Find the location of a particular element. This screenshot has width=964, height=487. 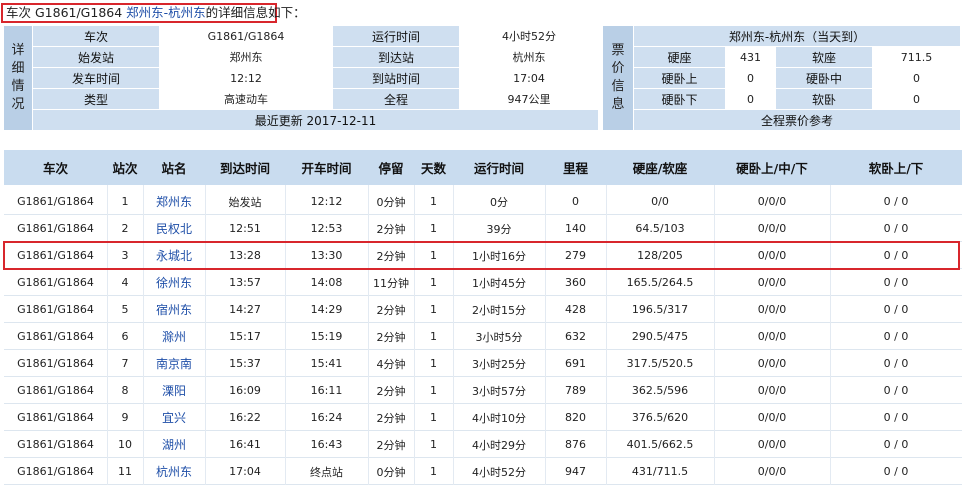

station-link: 滁州 is located at coordinates (174, 336).